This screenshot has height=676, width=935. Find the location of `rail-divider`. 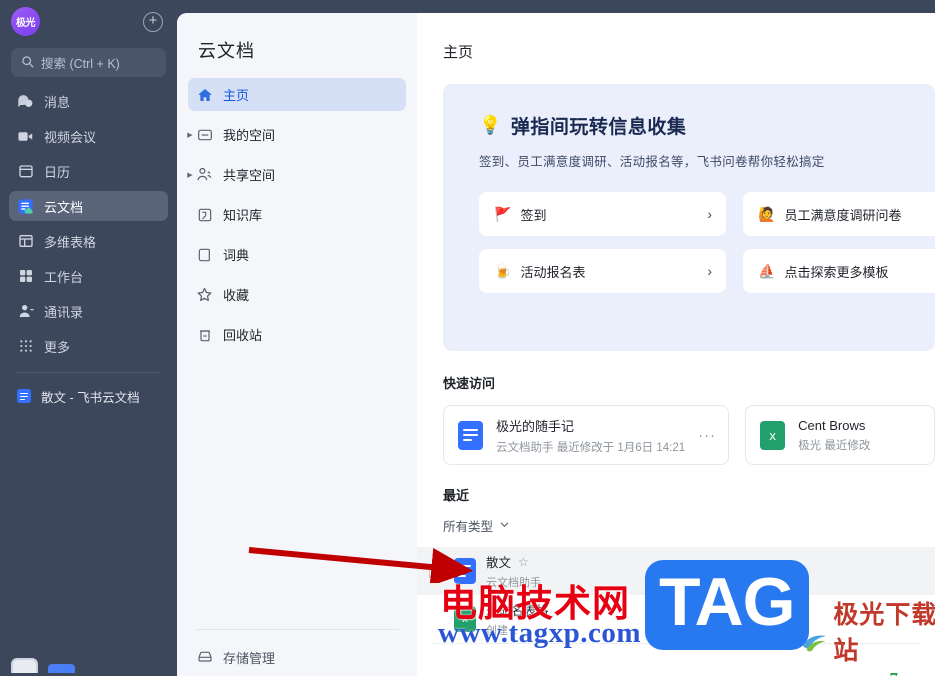

rail-divider is located at coordinates (88, 372).